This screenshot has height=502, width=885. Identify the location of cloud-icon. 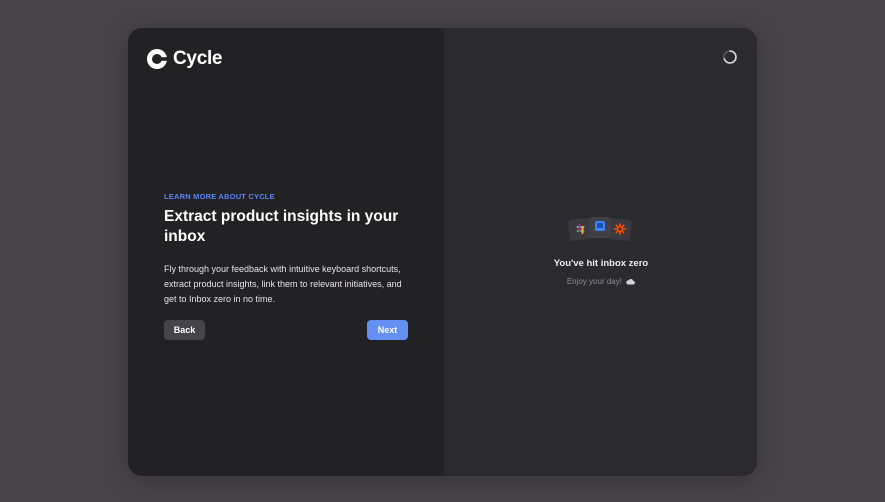
(631, 282).